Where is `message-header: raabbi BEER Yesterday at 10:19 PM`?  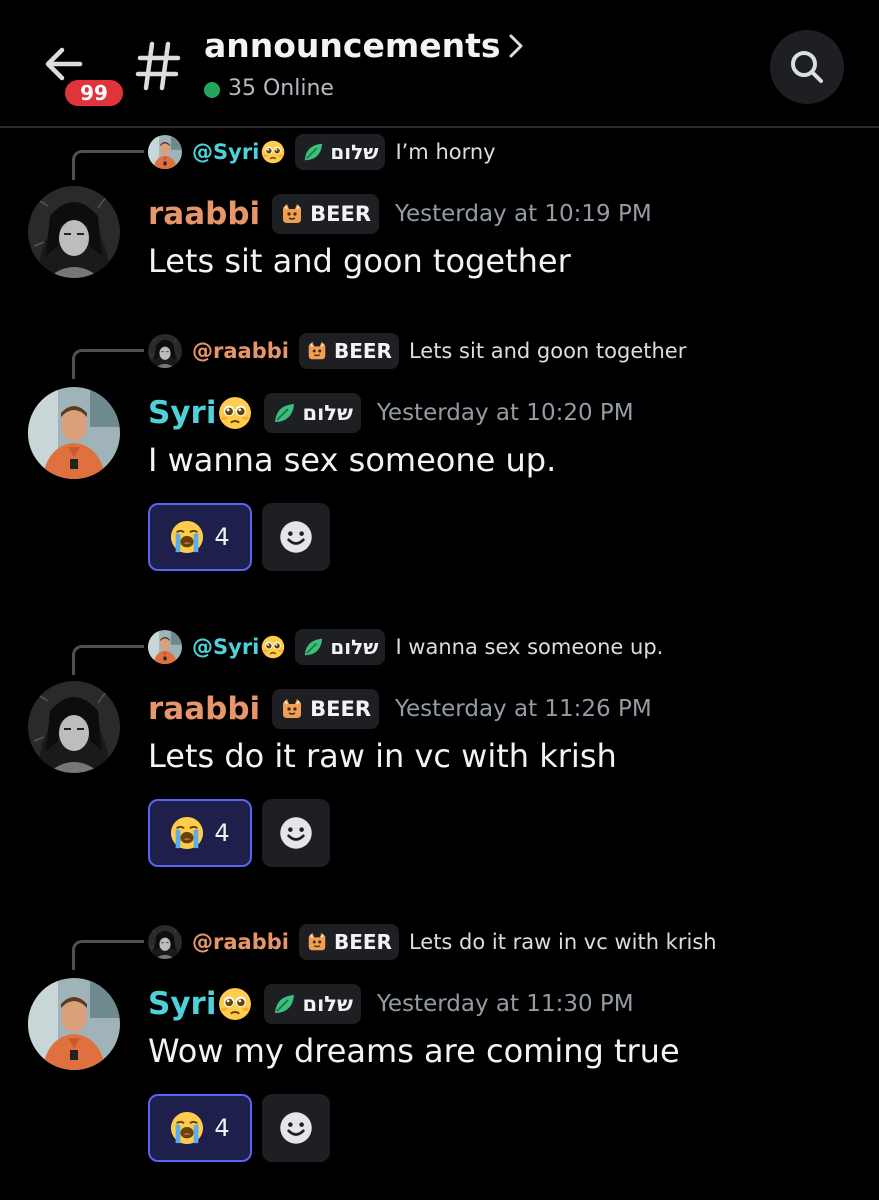 message-header: raabbi BEER Yesterday at 10:19 PM is located at coordinates (400, 214).